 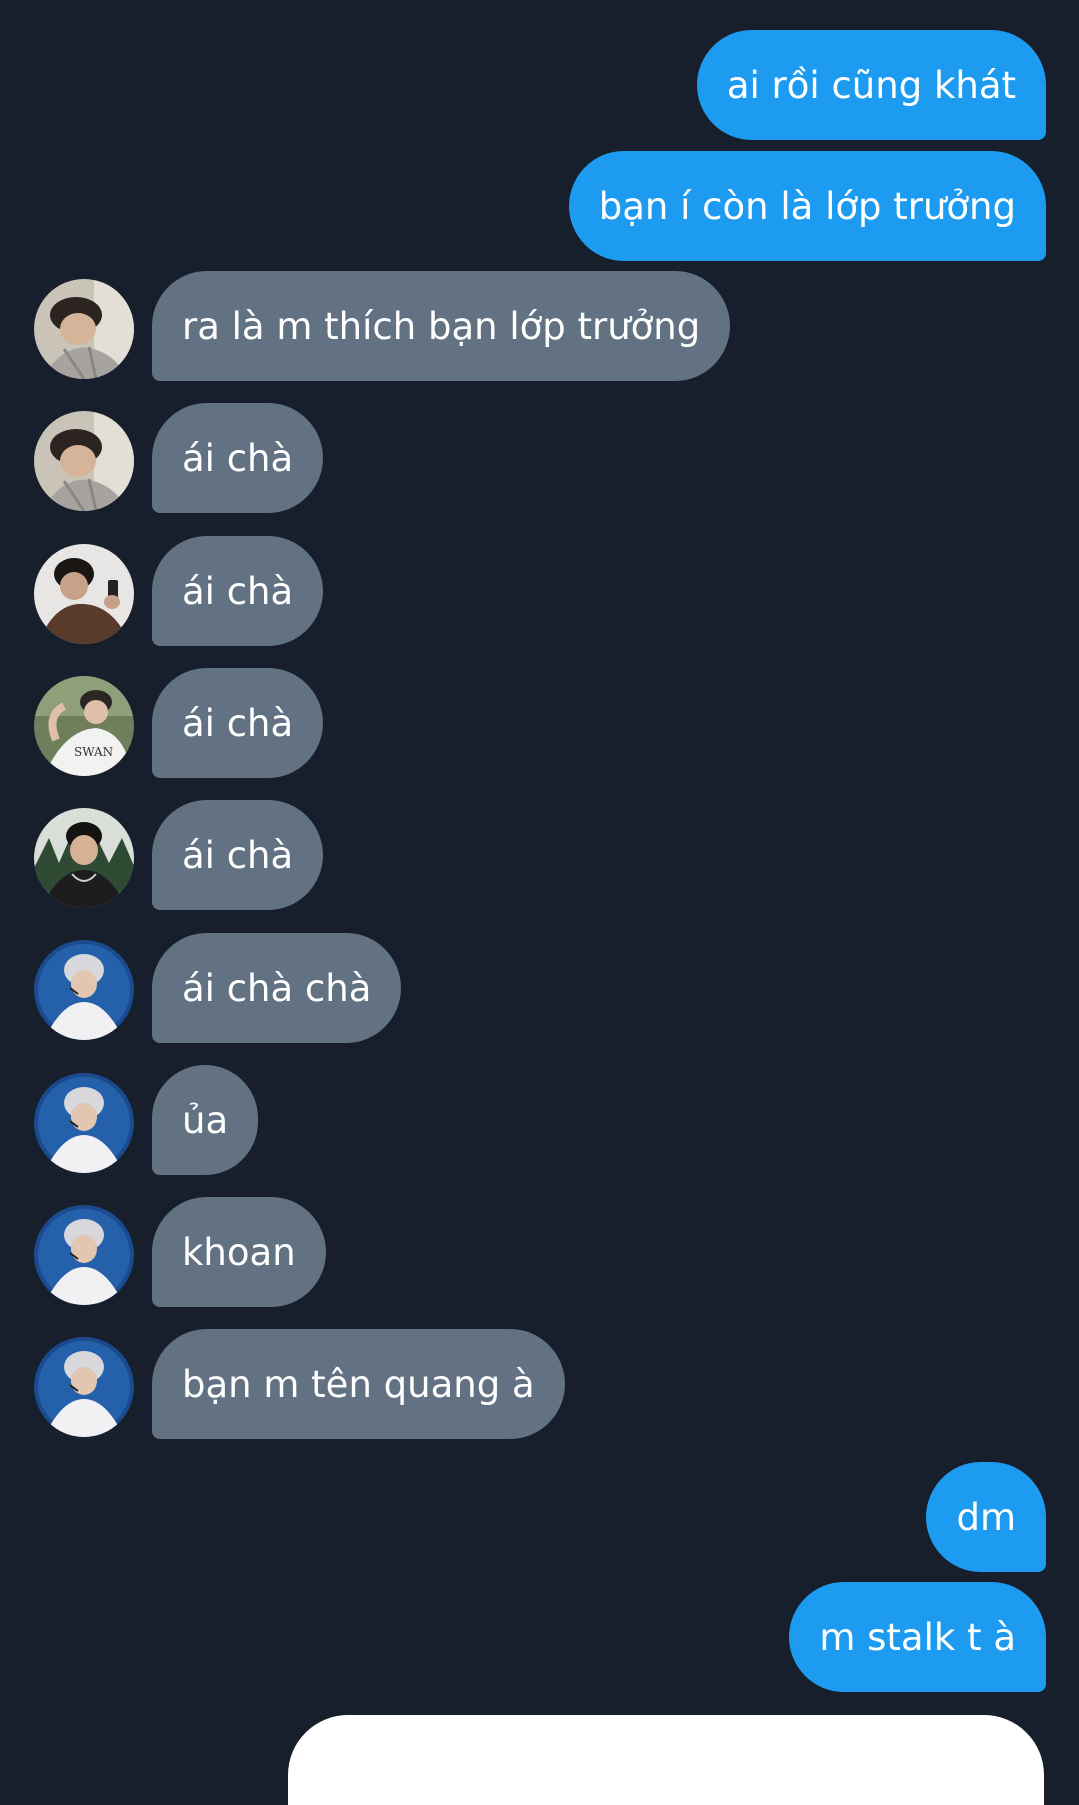 I want to click on incoming-message: ra là m thích bạn lớp trưởng, so click(x=441, y=326).